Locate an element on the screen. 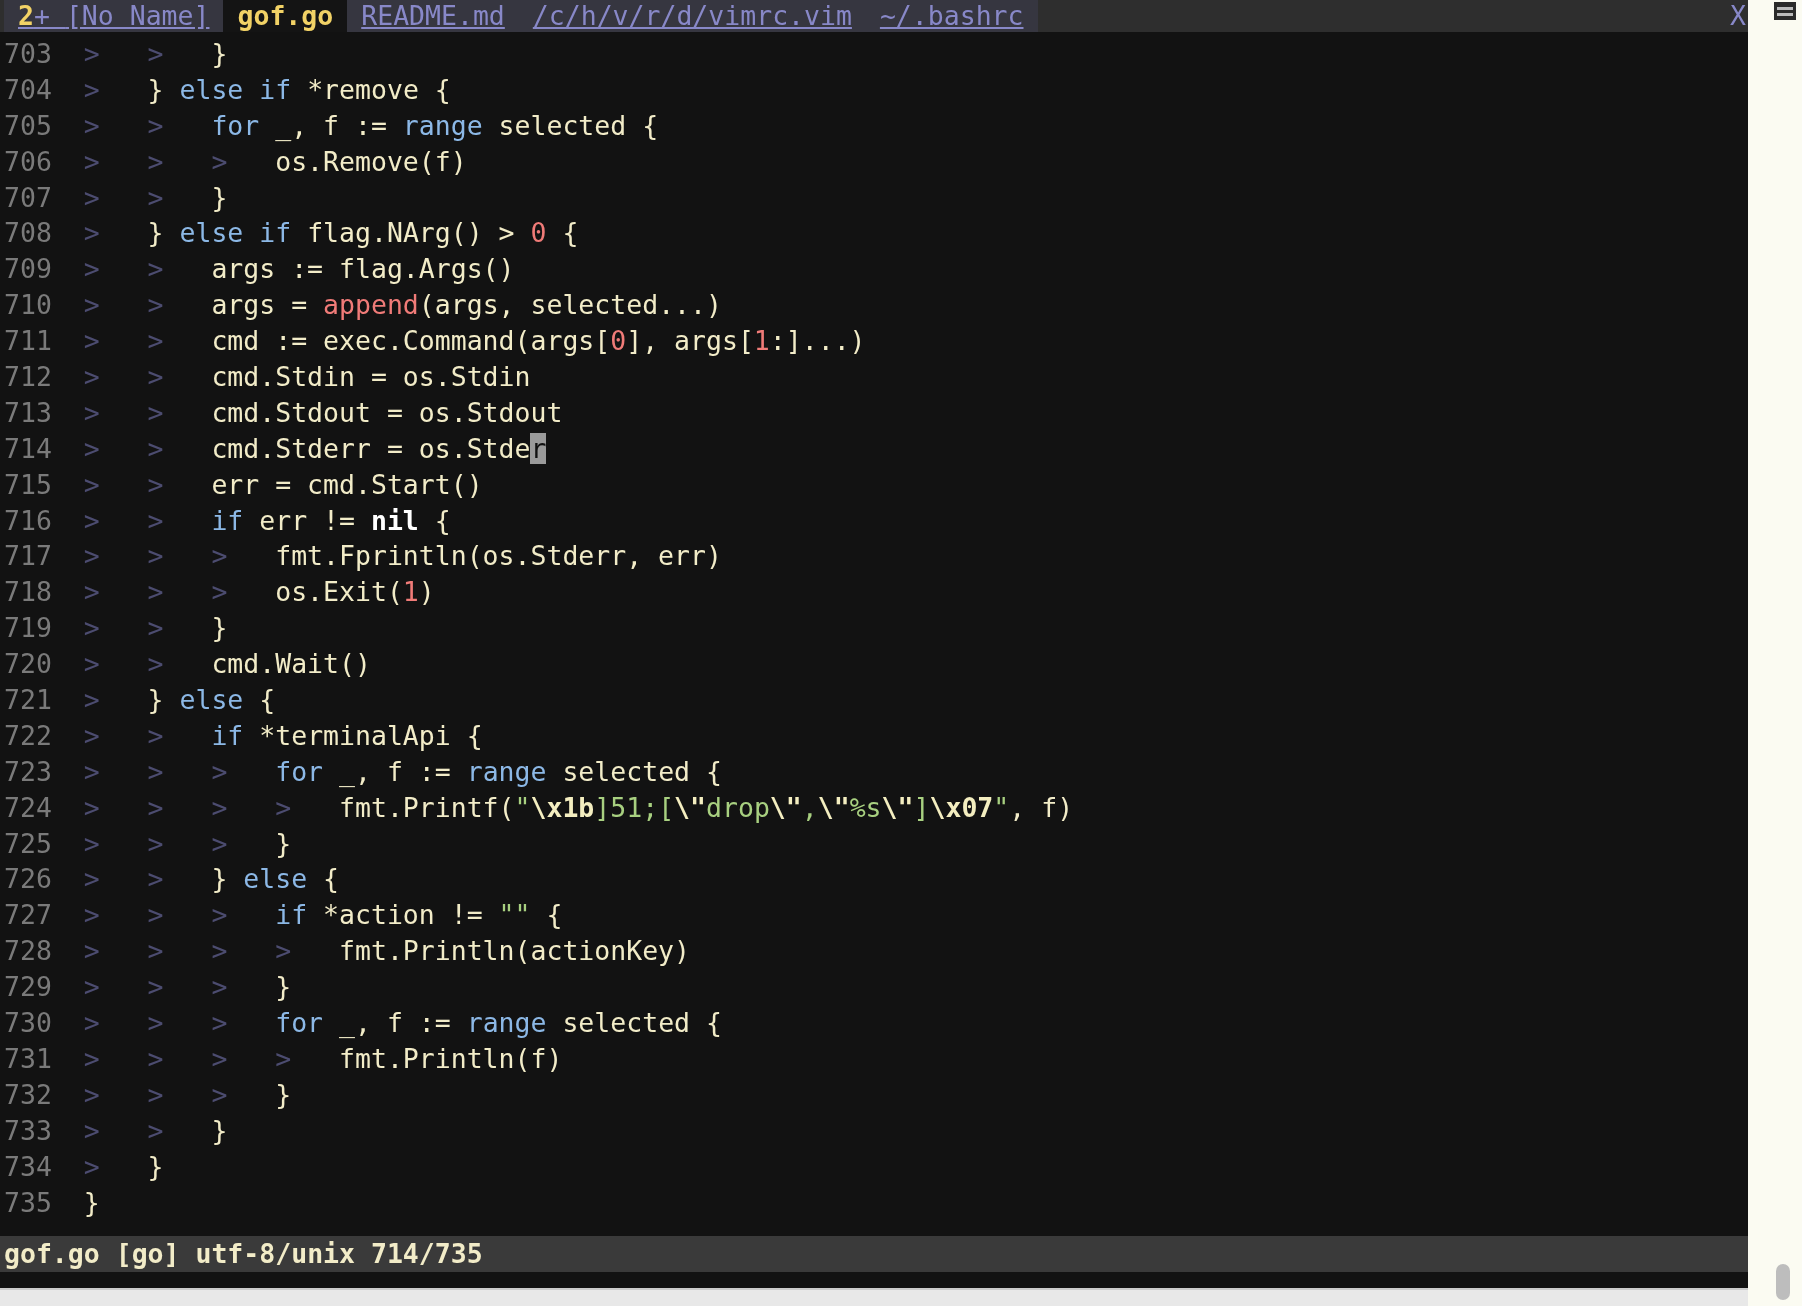  line-number: 715 is located at coordinates (28, 484).